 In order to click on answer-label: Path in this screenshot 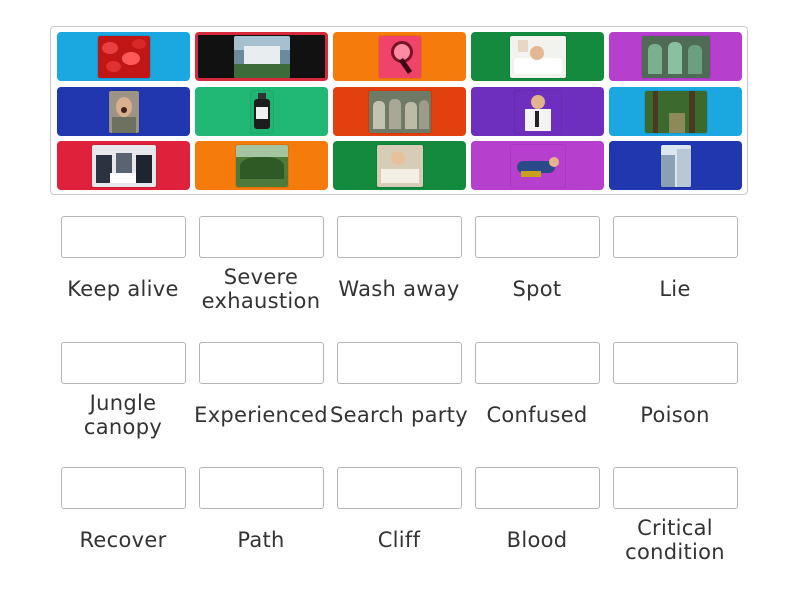, I will do `click(261, 540)`.